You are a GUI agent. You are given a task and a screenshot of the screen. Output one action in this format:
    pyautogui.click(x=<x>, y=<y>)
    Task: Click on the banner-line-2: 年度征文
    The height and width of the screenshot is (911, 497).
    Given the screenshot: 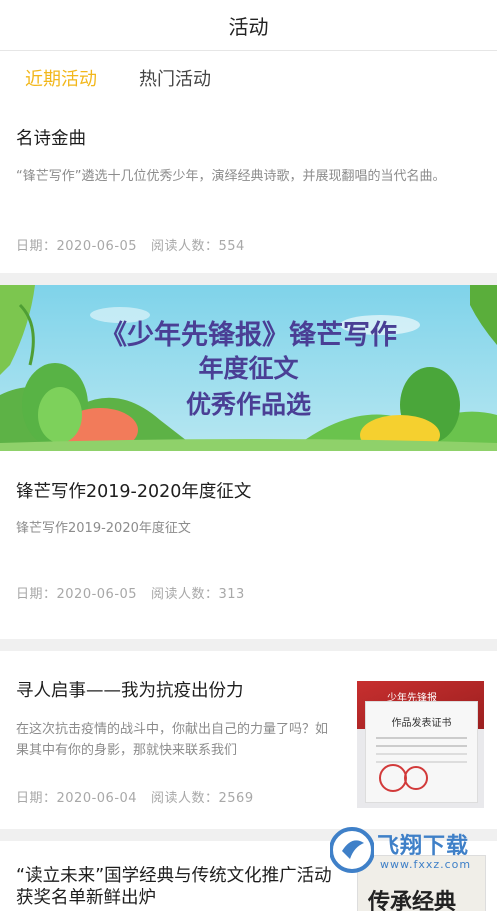 What is the action you would take?
    pyautogui.click(x=248, y=368)
    